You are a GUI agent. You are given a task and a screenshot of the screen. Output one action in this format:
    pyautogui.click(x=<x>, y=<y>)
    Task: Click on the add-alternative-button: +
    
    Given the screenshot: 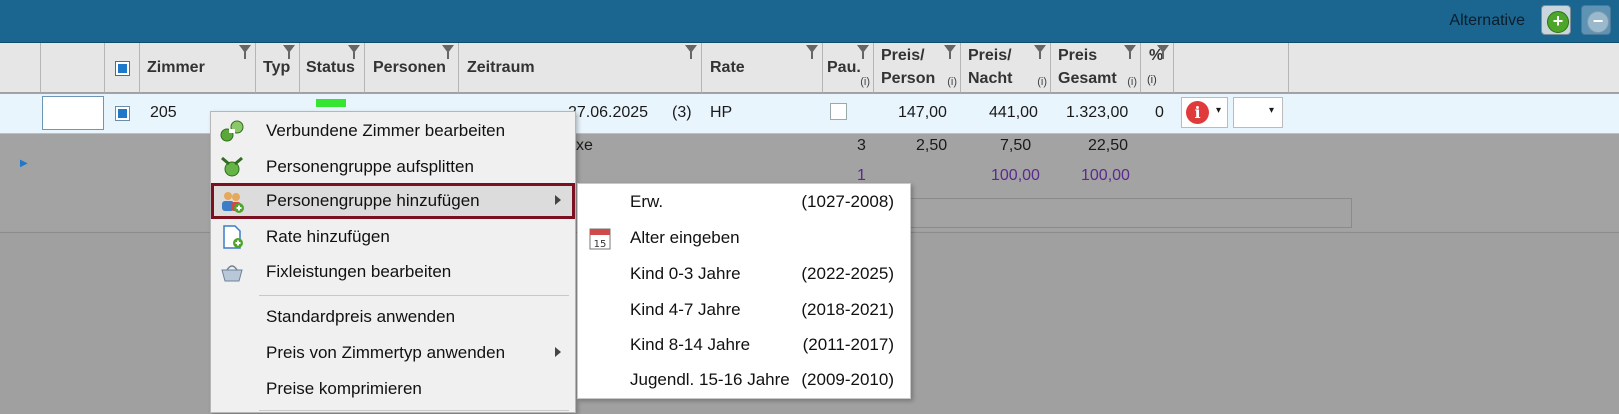 What is the action you would take?
    pyautogui.click(x=1556, y=20)
    